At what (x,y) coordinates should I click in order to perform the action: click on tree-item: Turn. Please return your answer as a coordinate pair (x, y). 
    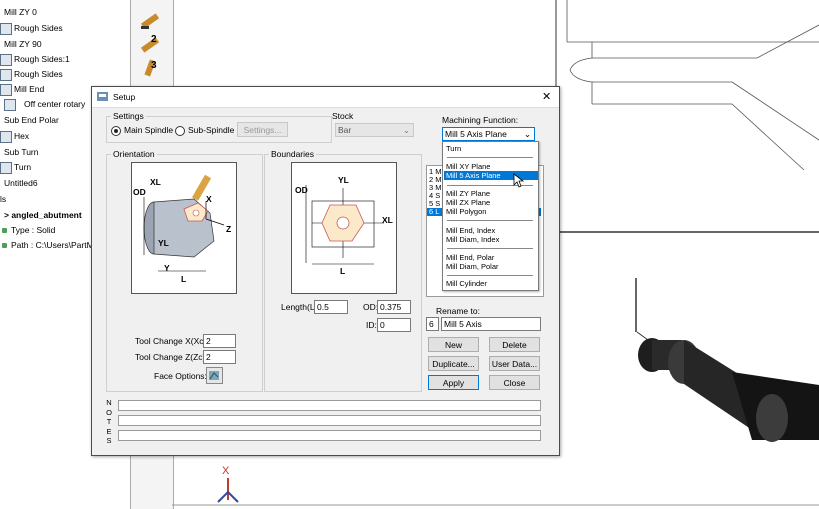
    Looking at the image, I should click on (15, 167).